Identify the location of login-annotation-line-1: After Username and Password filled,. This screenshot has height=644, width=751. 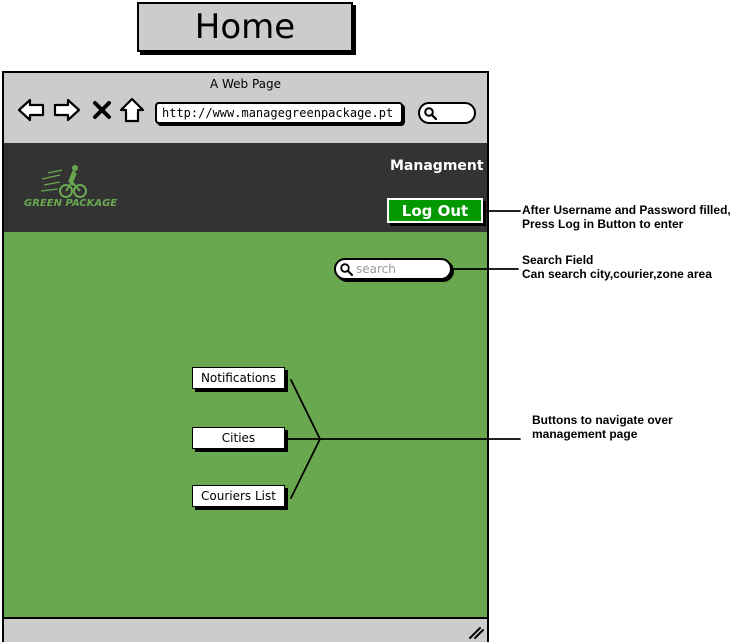
(626, 210).